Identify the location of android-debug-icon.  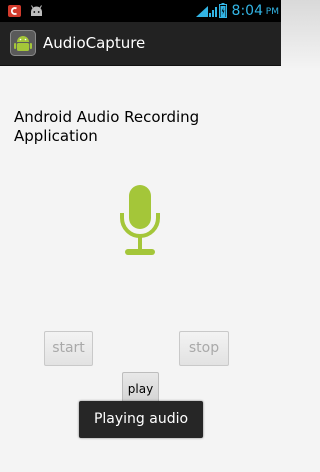
(36, 10).